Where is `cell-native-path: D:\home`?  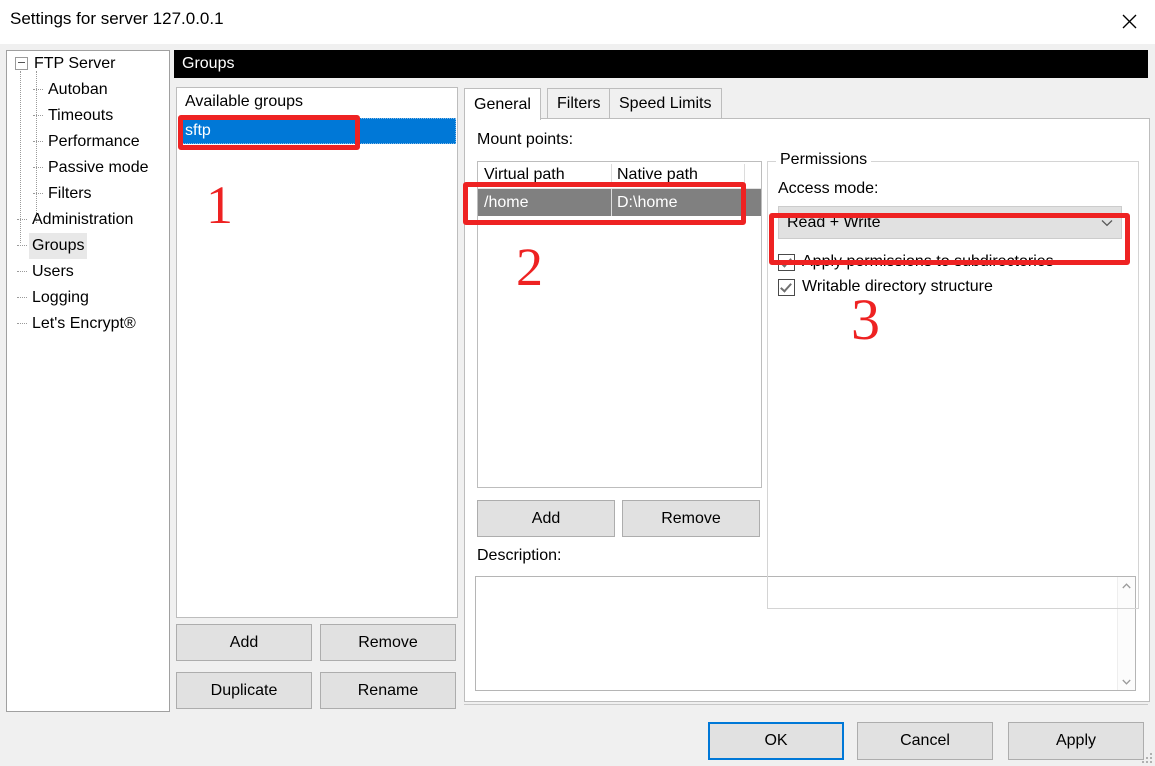
cell-native-path: D:\home is located at coordinates (647, 202).